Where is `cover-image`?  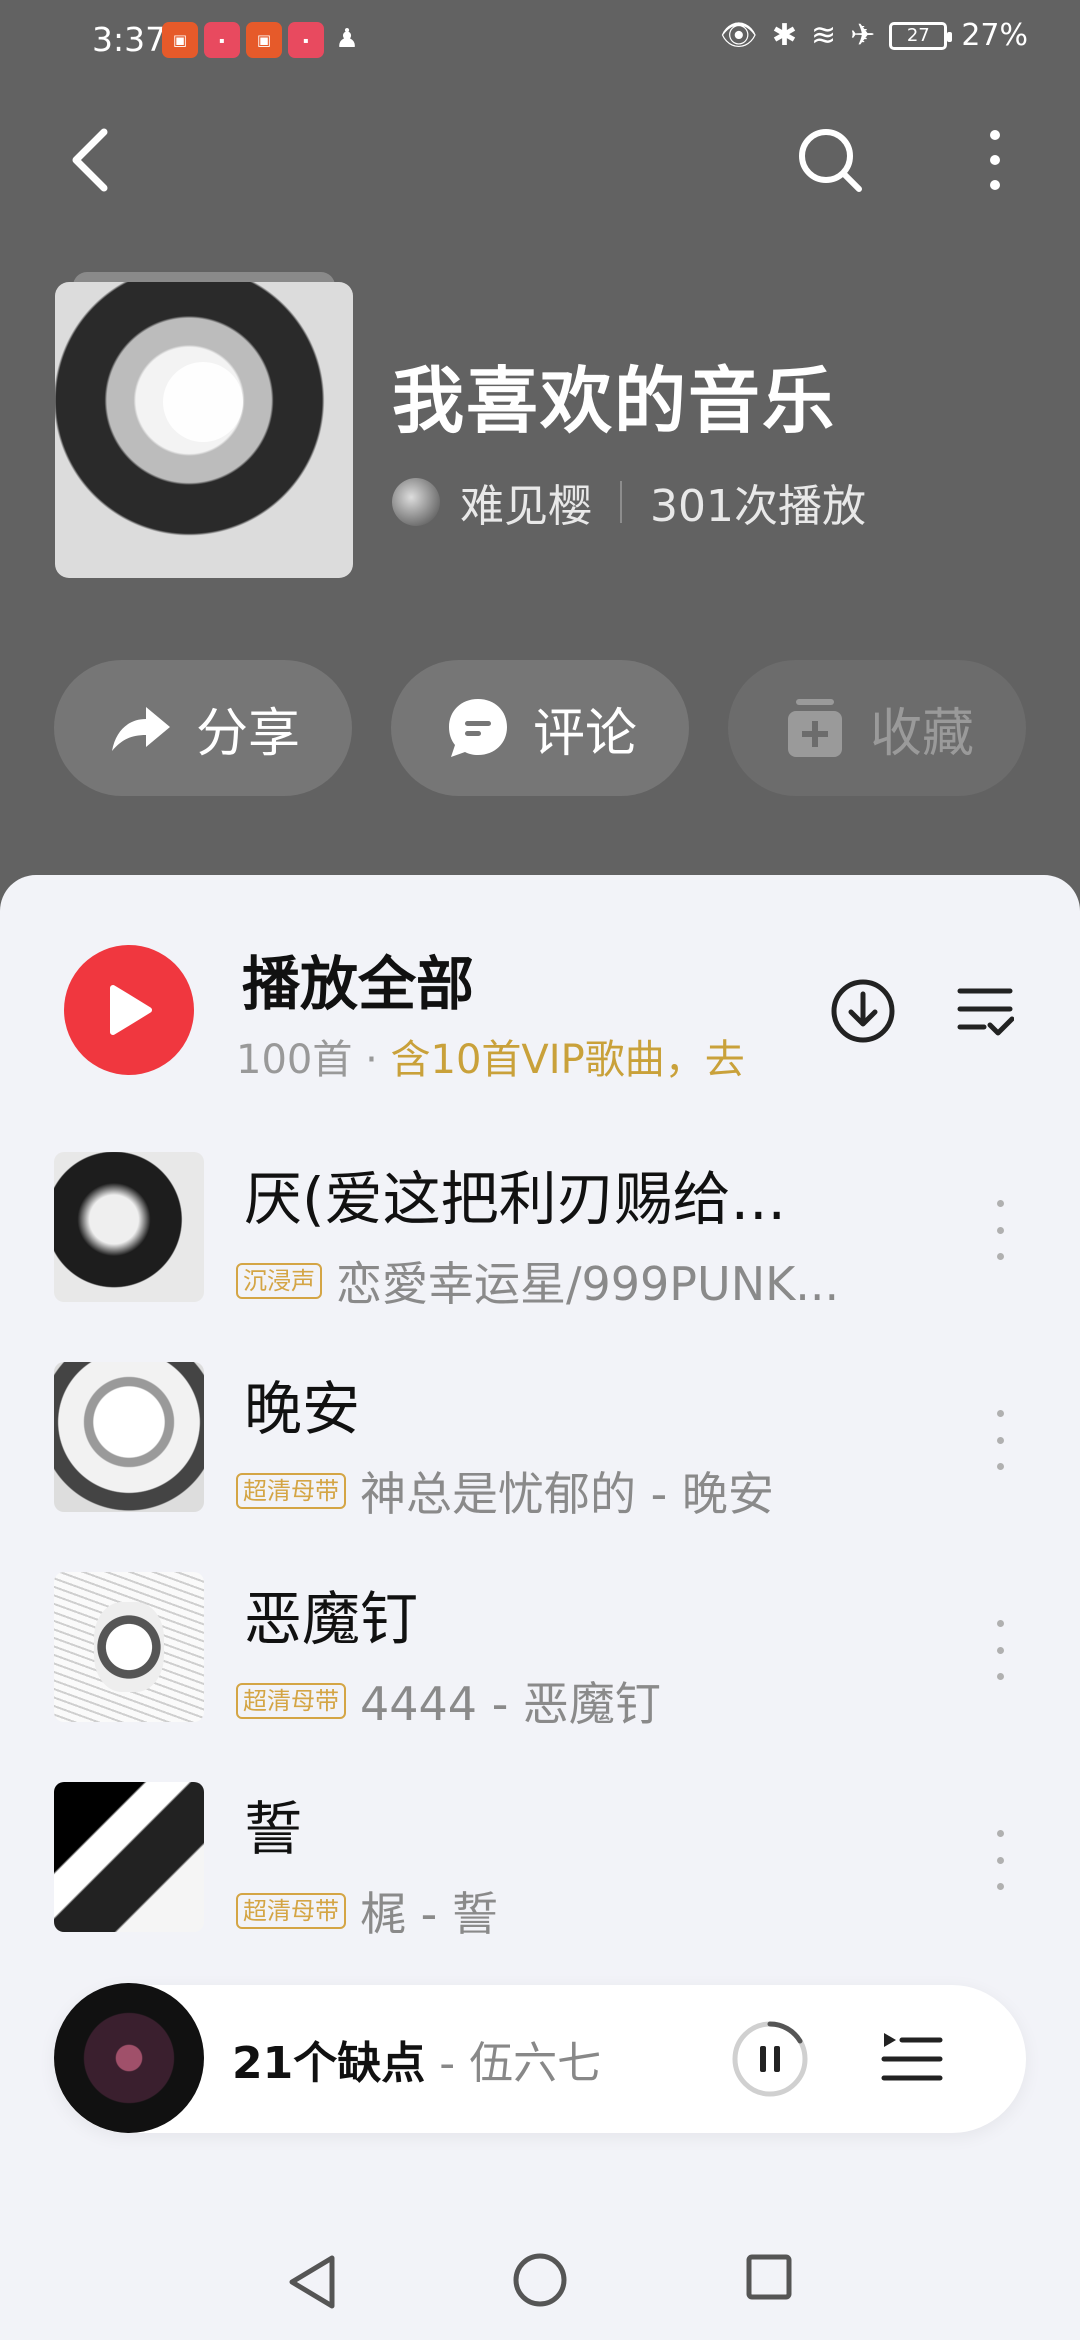 cover-image is located at coordinates (204, 430).